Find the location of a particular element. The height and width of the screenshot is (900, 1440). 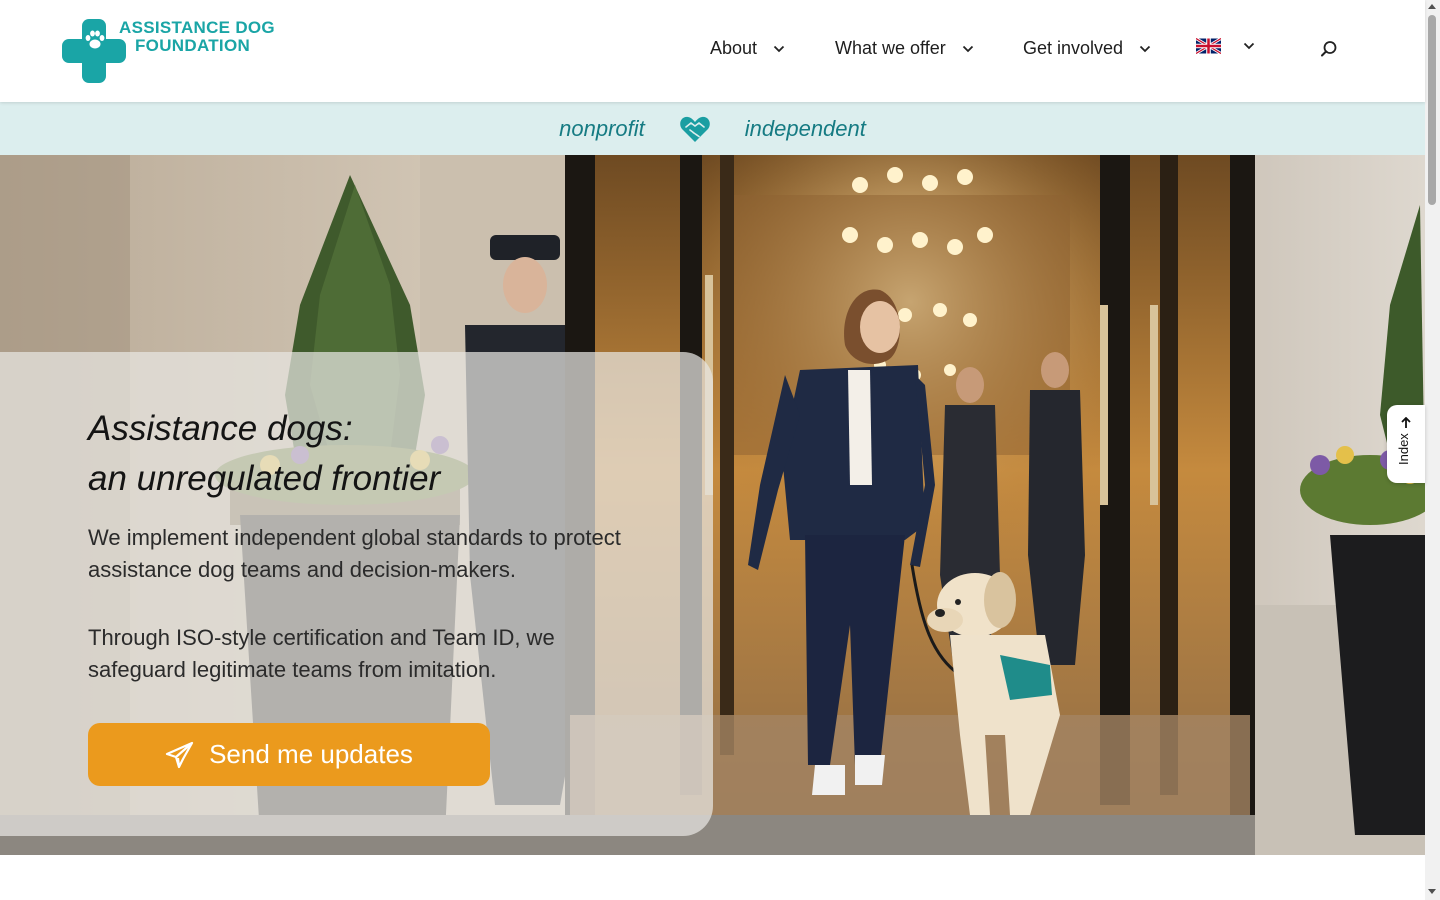

logo-line-1: ASSISTANCE DOG is located at coordinates (197, 27).